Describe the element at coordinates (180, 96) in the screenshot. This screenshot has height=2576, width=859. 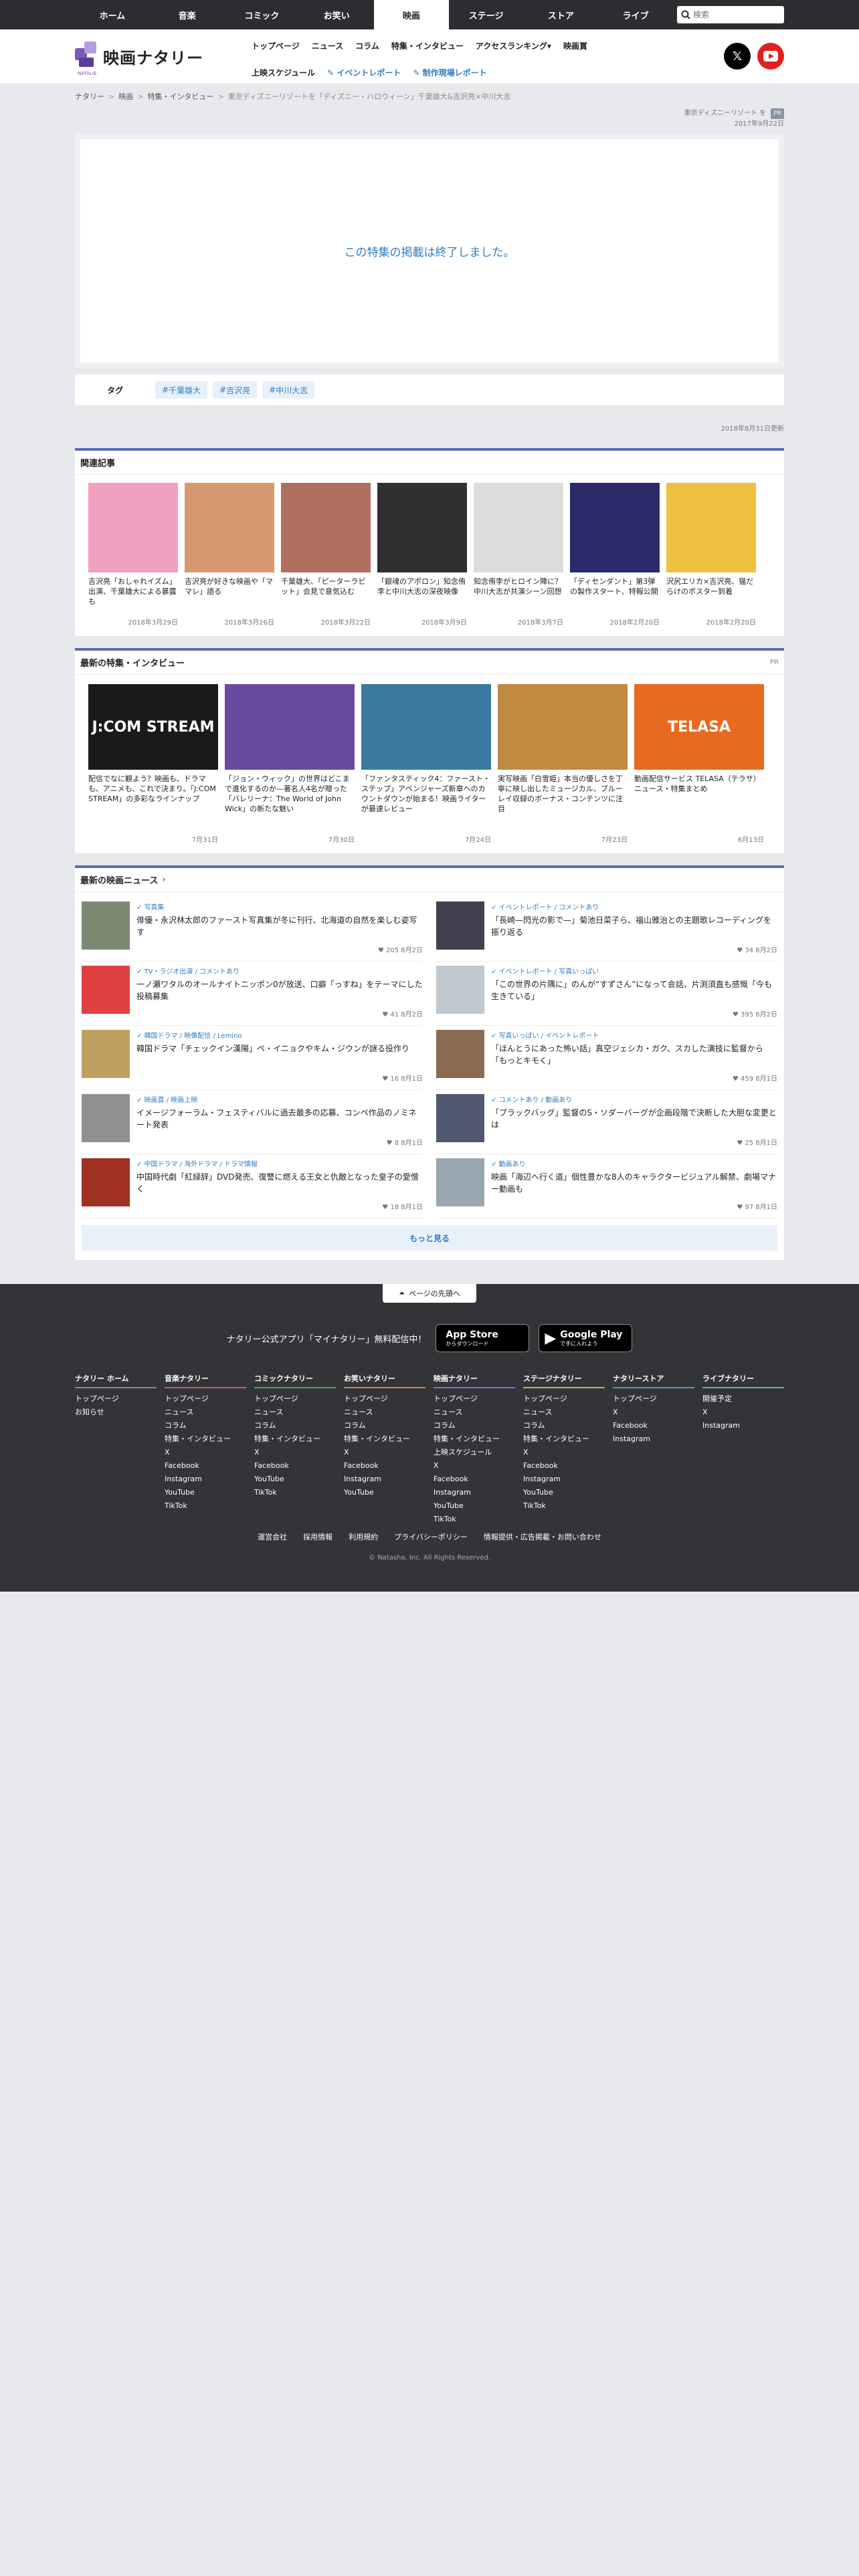
I see `breadcrumb-item: 特集・インタビュー` at that location.